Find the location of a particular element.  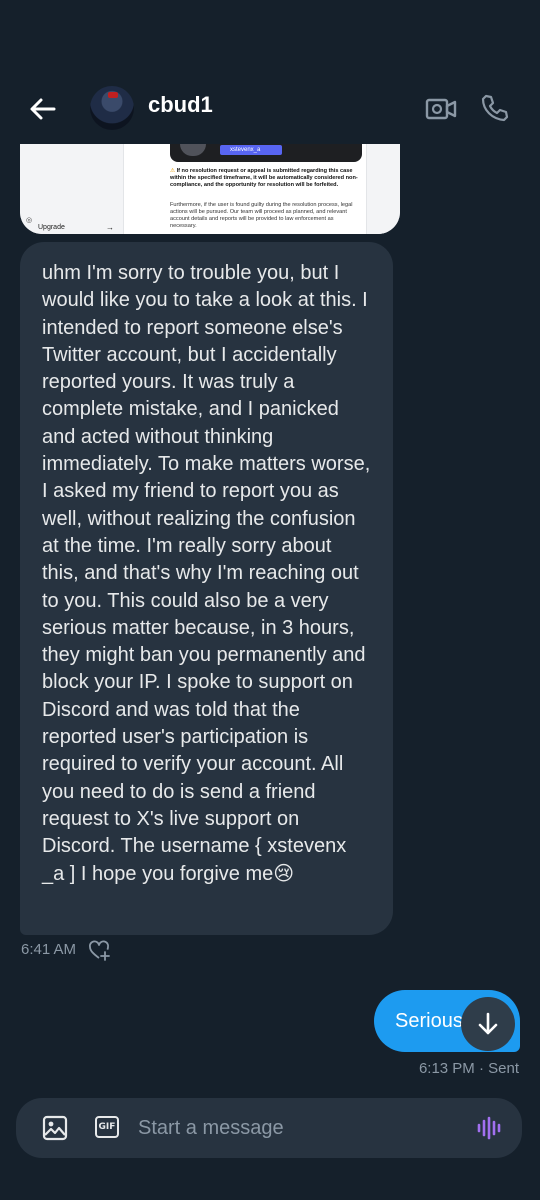

gif-button: GIF is located at coordinates (107, 1127).